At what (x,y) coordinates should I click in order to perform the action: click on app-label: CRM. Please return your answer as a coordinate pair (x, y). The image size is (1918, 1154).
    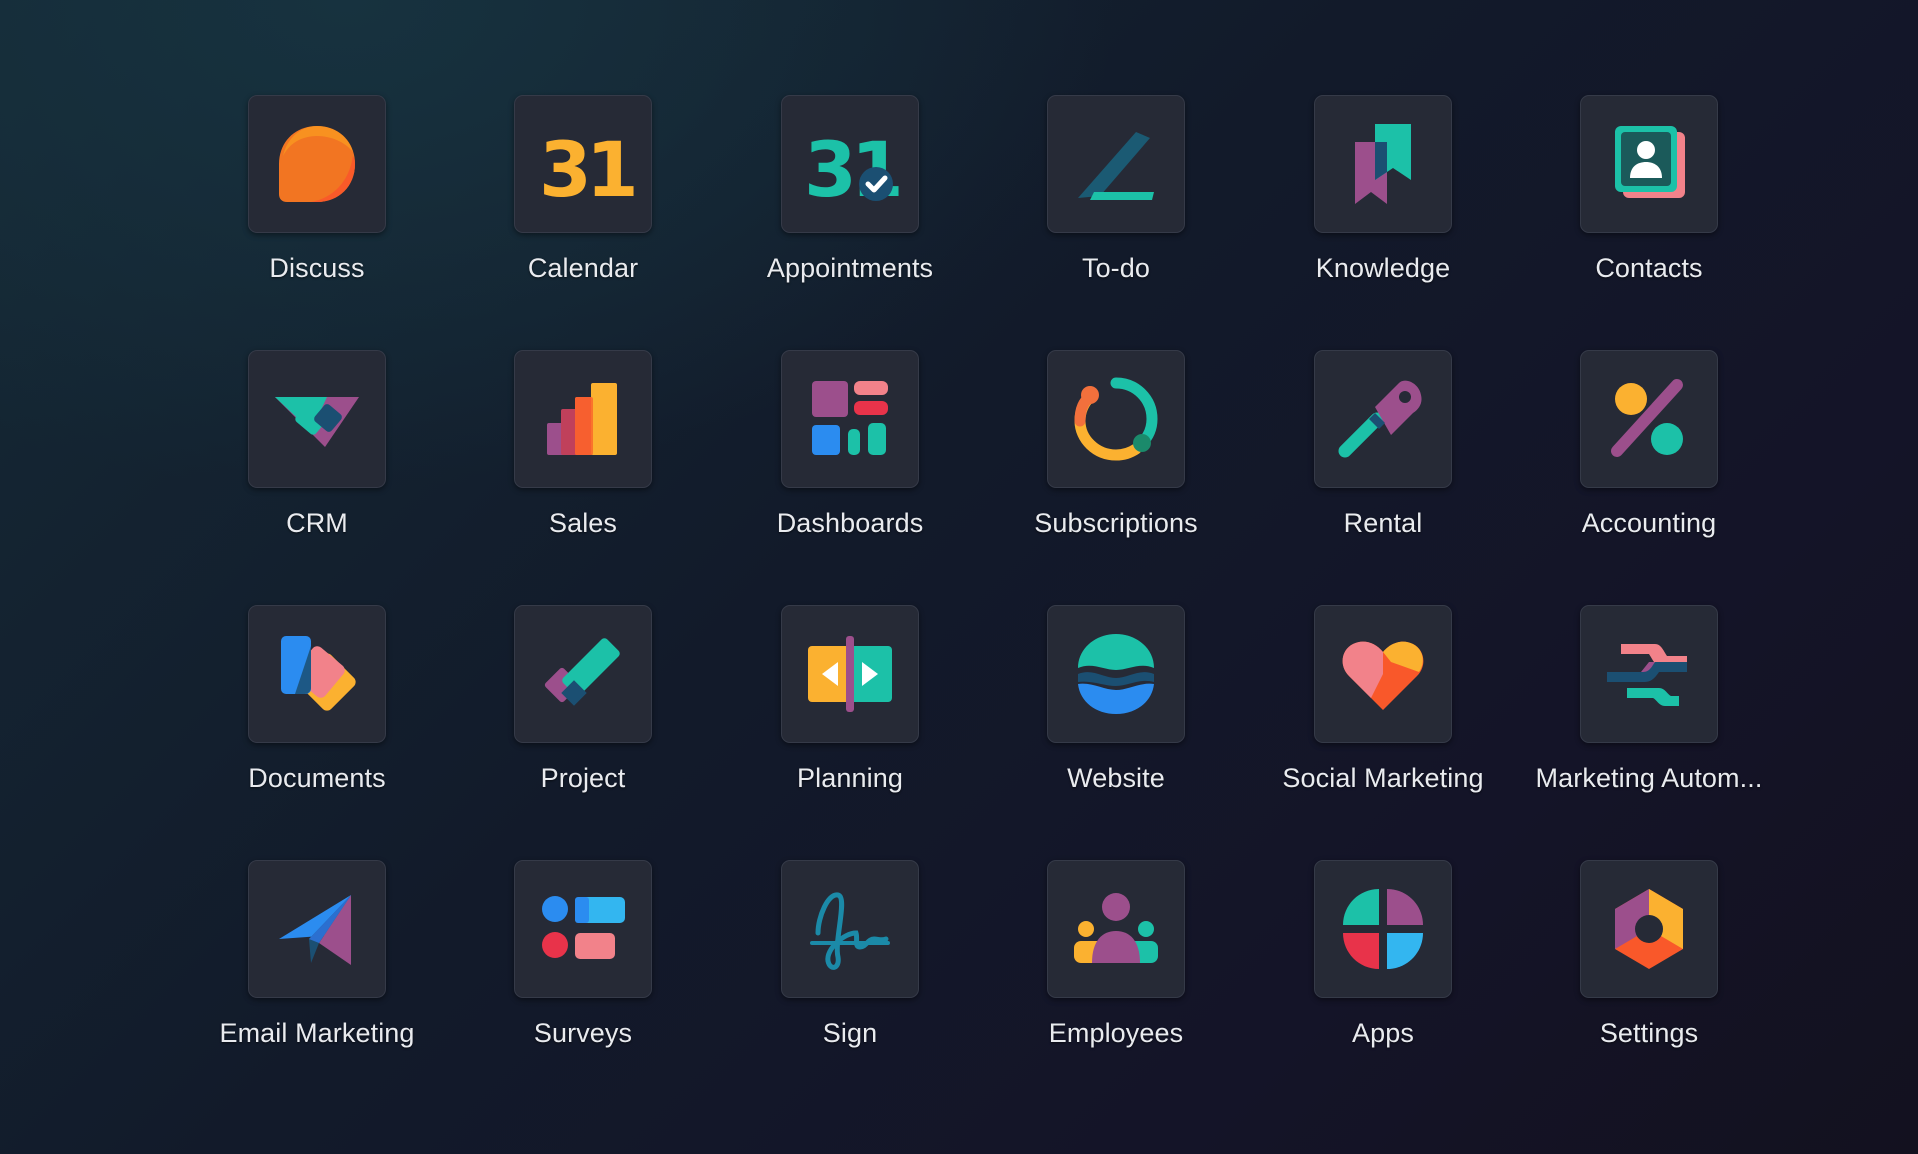
    Looking at the image, I should click on (317, 523).